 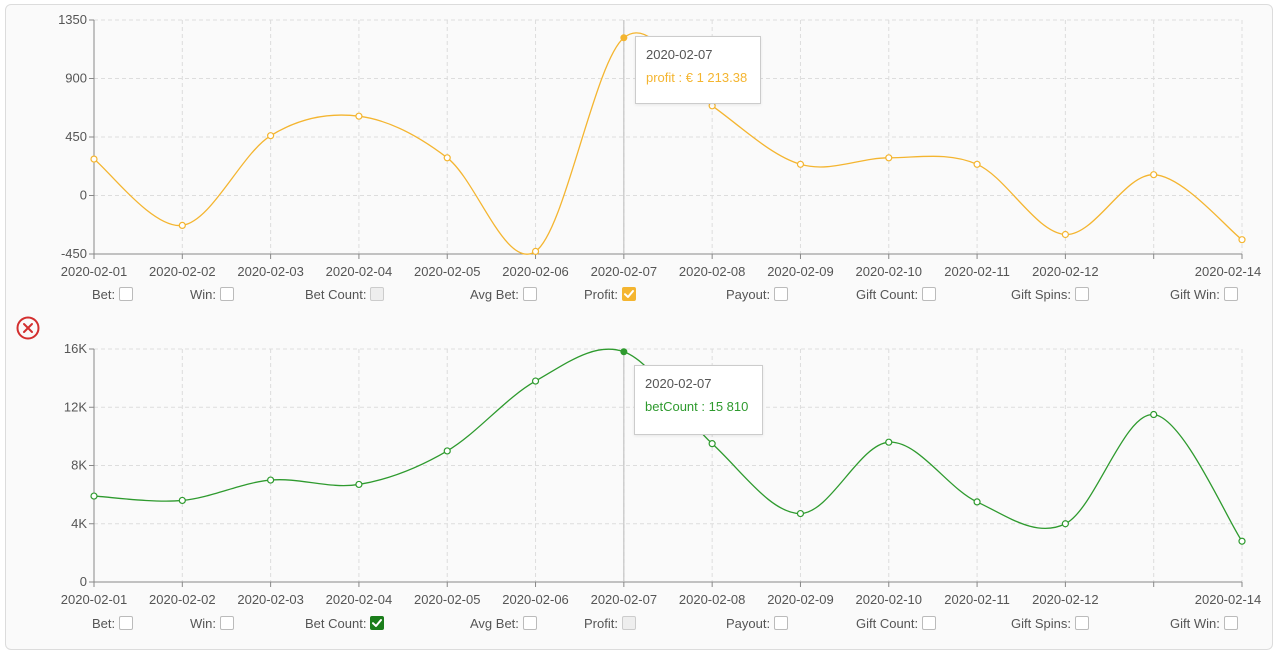 I want to click on x-tick-label: 2020-02-11, so click(x=977, y=599).